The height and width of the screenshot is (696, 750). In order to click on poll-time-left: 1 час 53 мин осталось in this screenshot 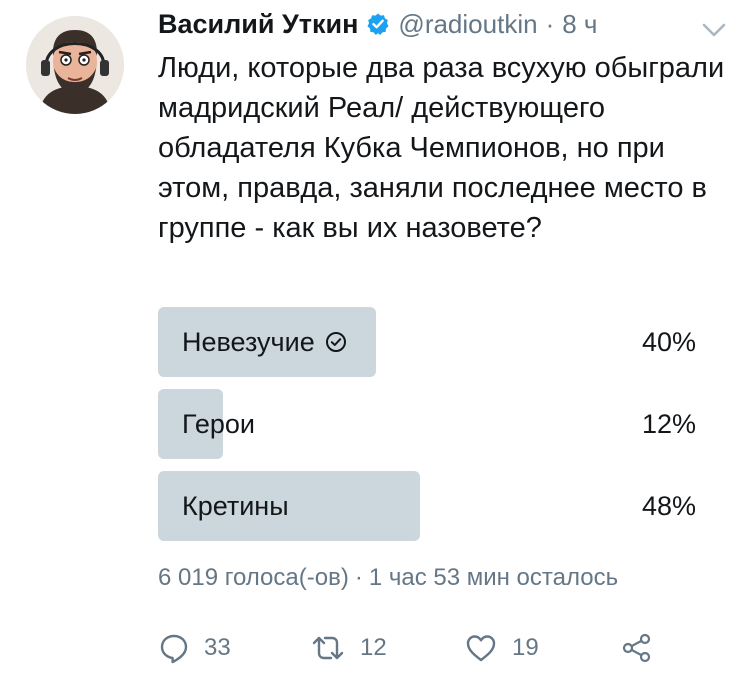, I will do `click(493, 577)`.